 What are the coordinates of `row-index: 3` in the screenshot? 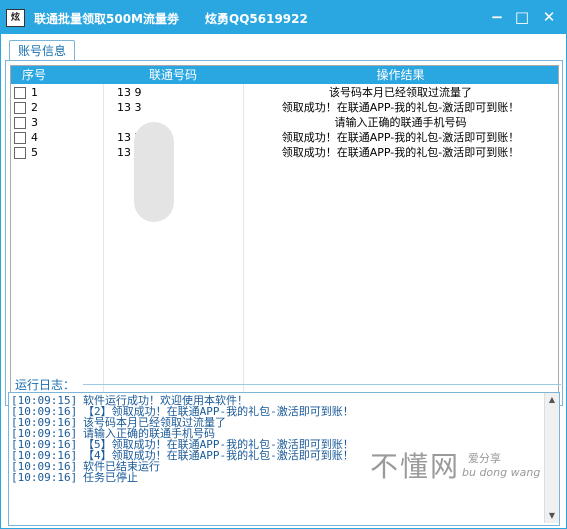 It's located at (34, 122).